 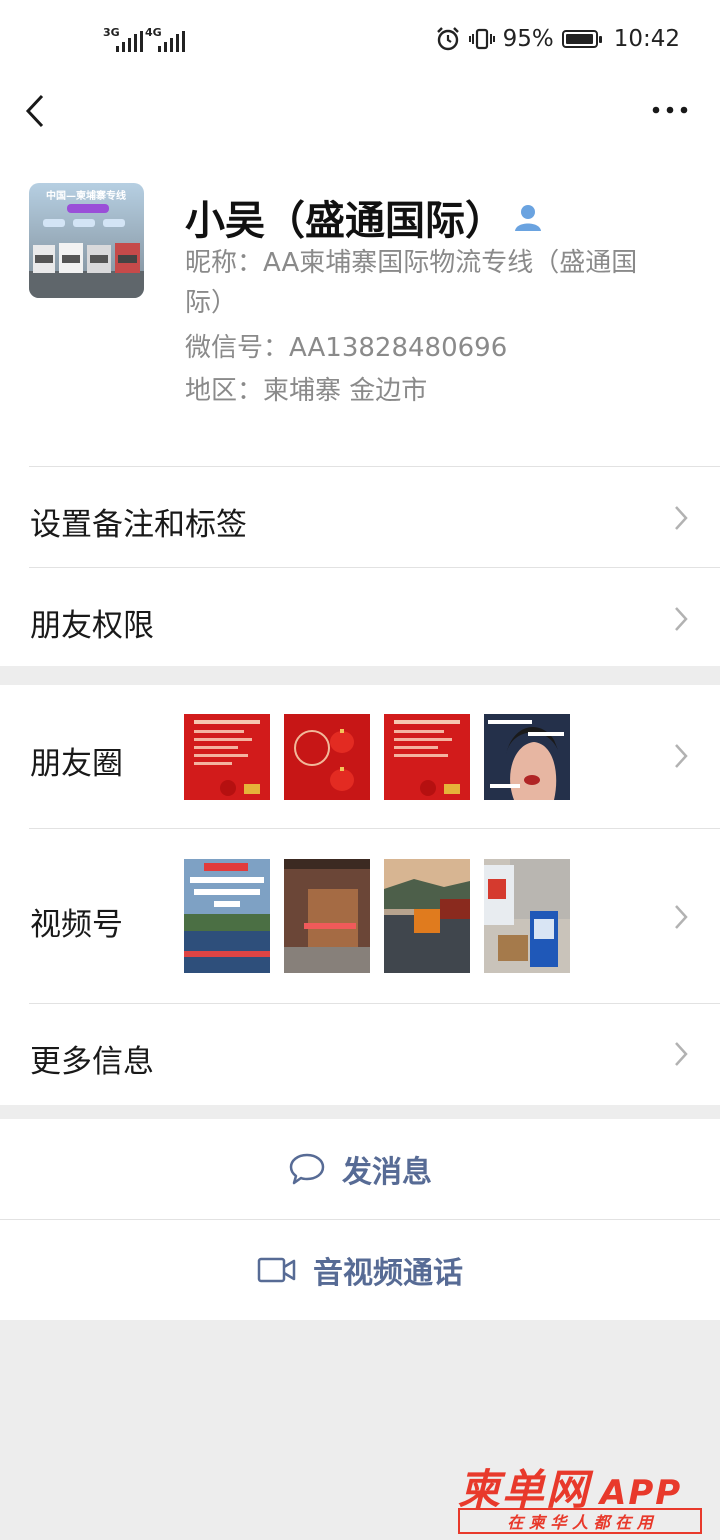 What do you see at coordinates (92, 1062) in the screenshot?
I see `row-more-info-label: 更多信息` at bounding box center [92, 1062].